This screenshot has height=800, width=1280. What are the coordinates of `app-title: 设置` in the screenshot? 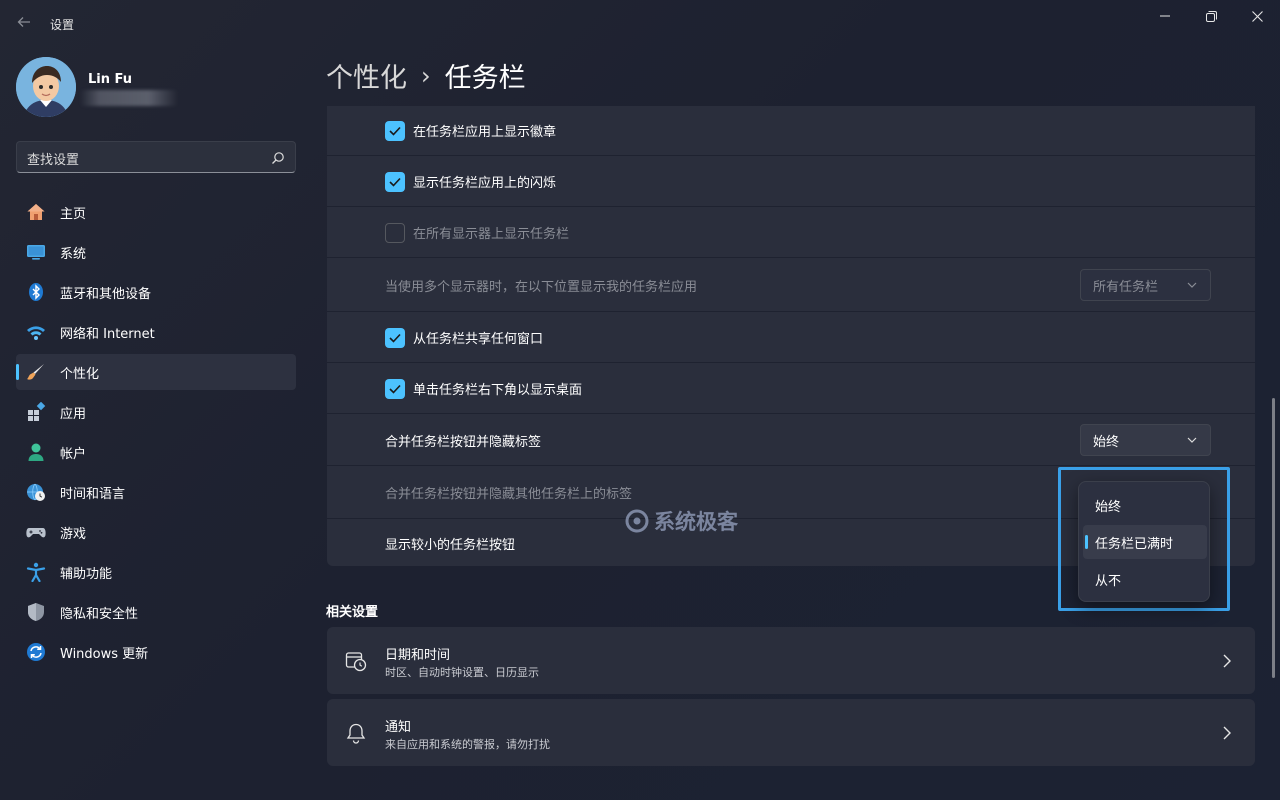 It's located at (62, 25).